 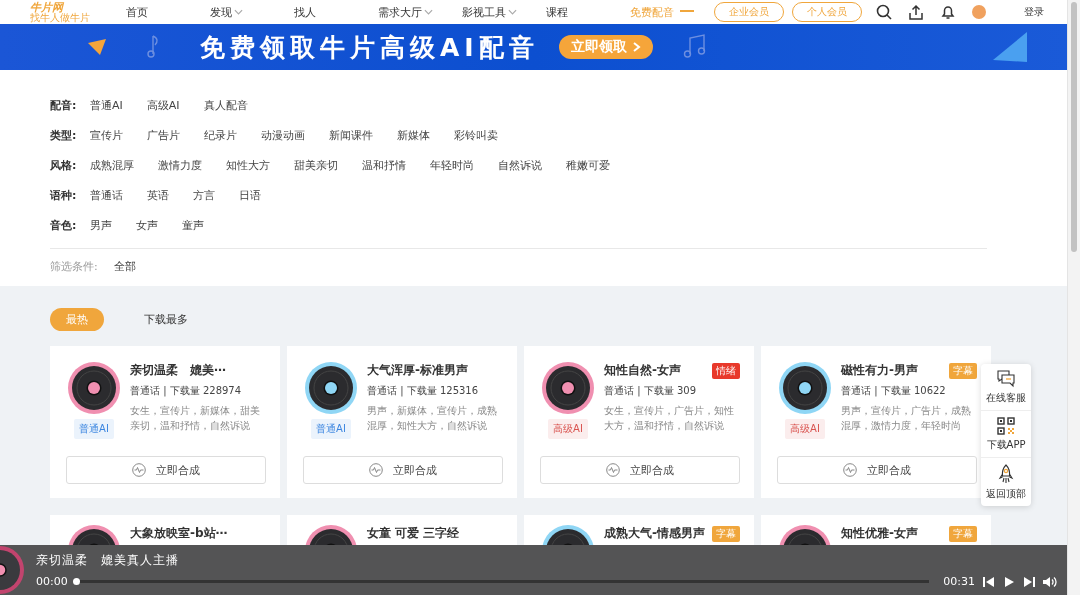 I want to click on voice-stats: 普通话 | 下载量 228974, so click(x=186, y=391).